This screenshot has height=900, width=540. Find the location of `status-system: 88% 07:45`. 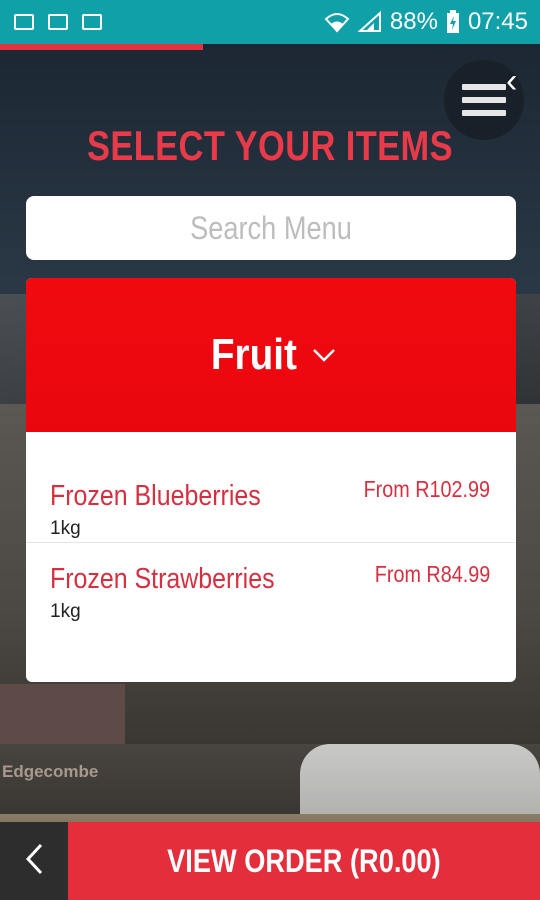

status-system: 88% 07:45 is located at coordinates (432, 22).